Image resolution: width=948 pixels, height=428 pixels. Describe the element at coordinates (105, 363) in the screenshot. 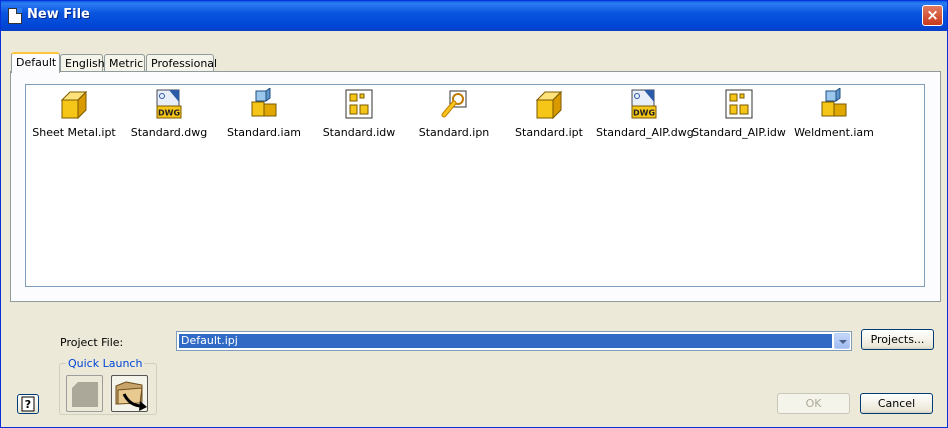

I see `quick-launch-label: Quick Launch` at that location.